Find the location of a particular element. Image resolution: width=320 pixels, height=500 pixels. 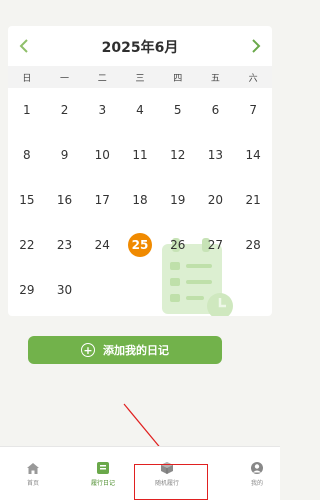

month-title: 2025年6月 is located at coordinates (140, 48).